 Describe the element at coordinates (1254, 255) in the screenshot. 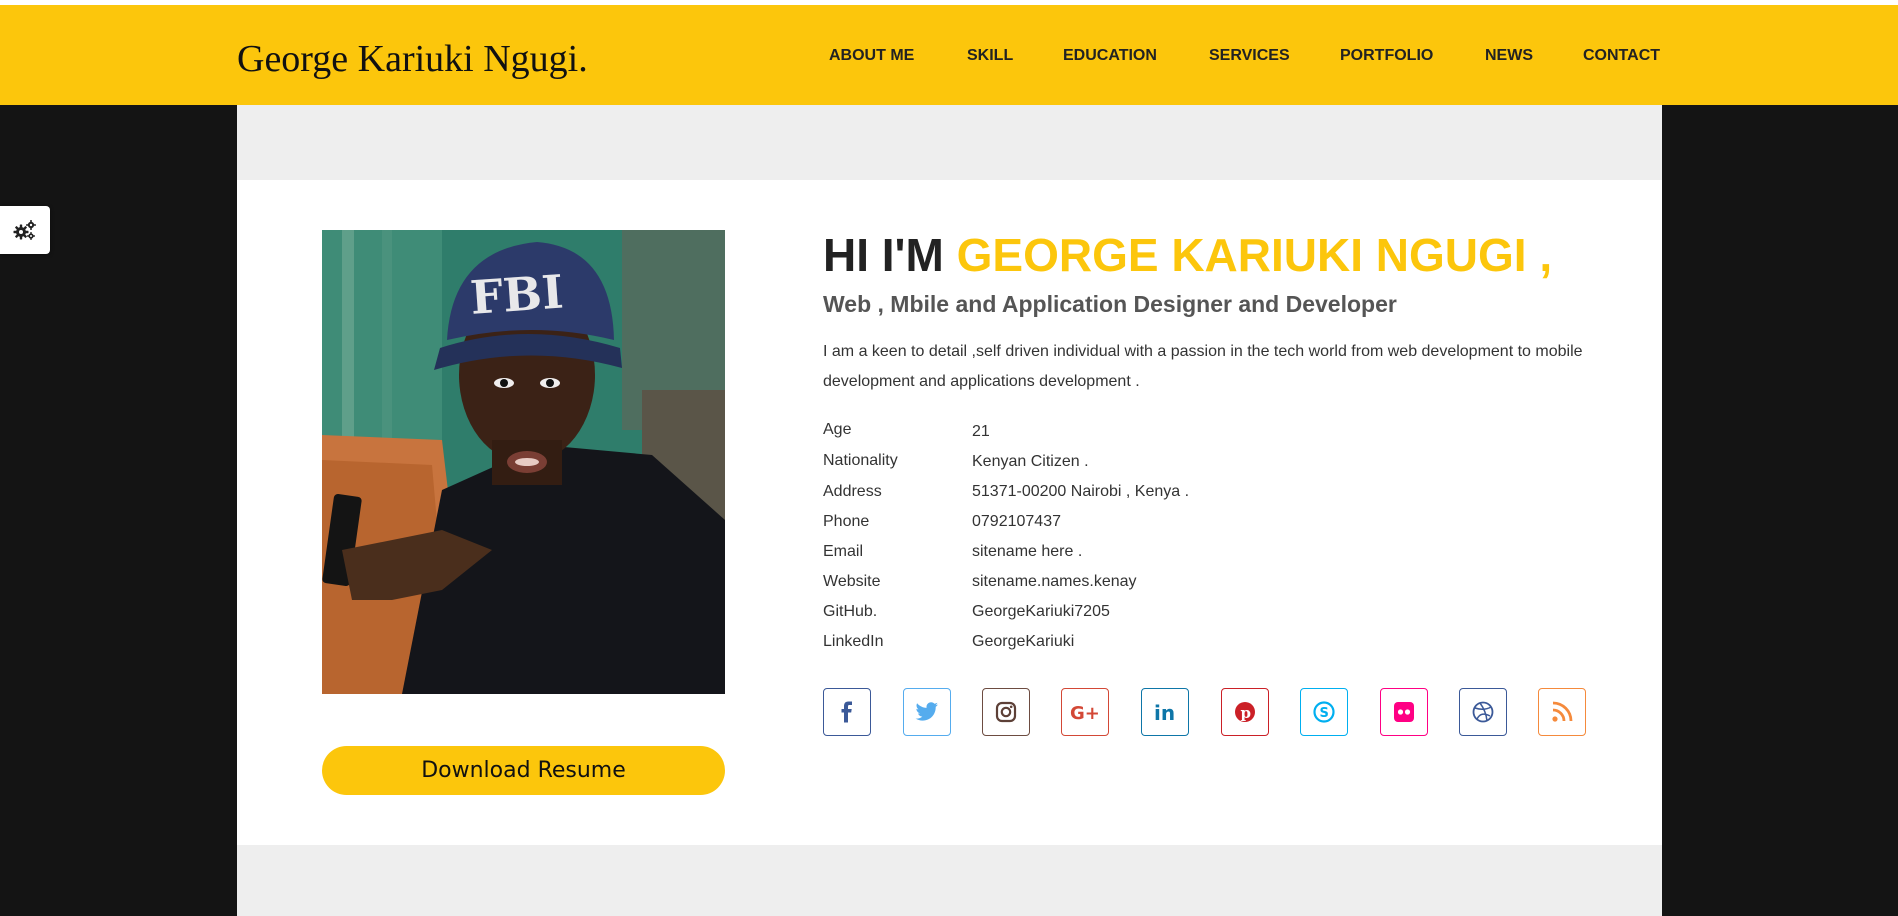

I see `hero-name: GEORGE KARIUKI NGUGI ,` at that location.